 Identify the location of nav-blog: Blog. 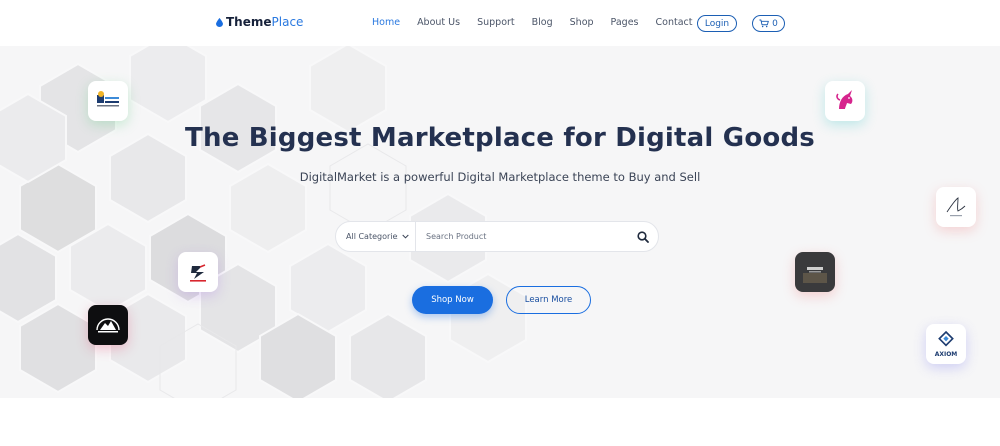
(542, 22).